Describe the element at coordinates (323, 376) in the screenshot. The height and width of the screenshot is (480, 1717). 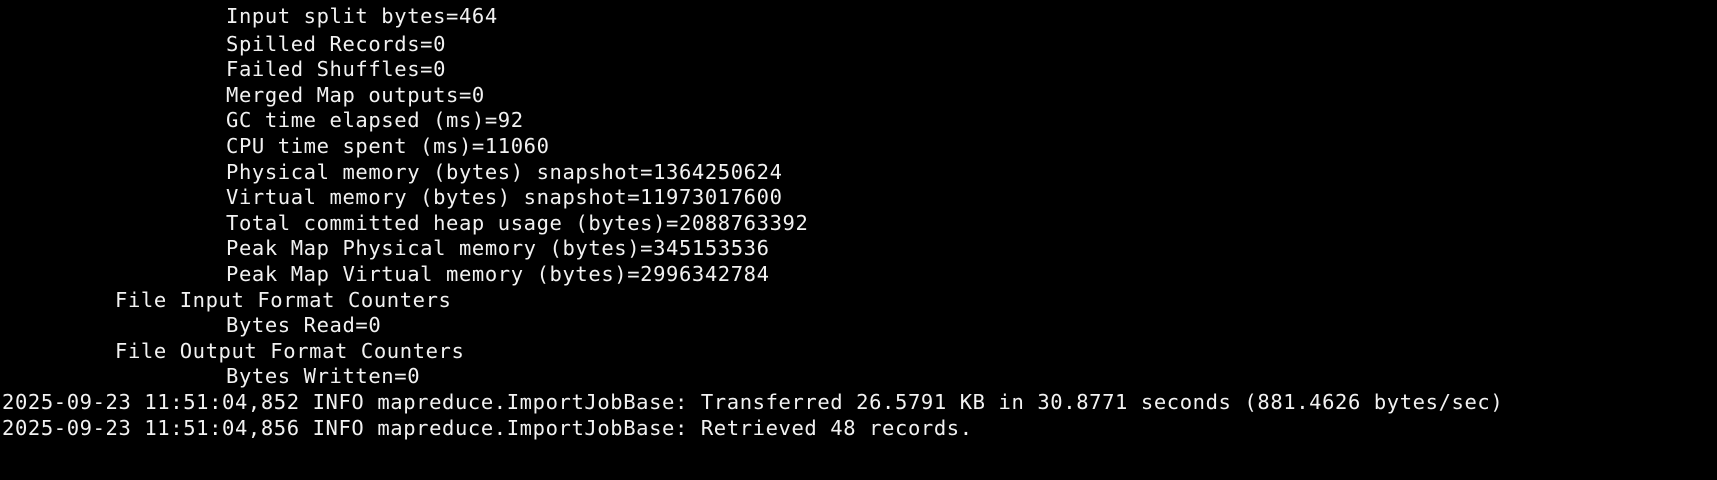
I see `counter-line-bytes-written: Bytes Written=0` at that location.